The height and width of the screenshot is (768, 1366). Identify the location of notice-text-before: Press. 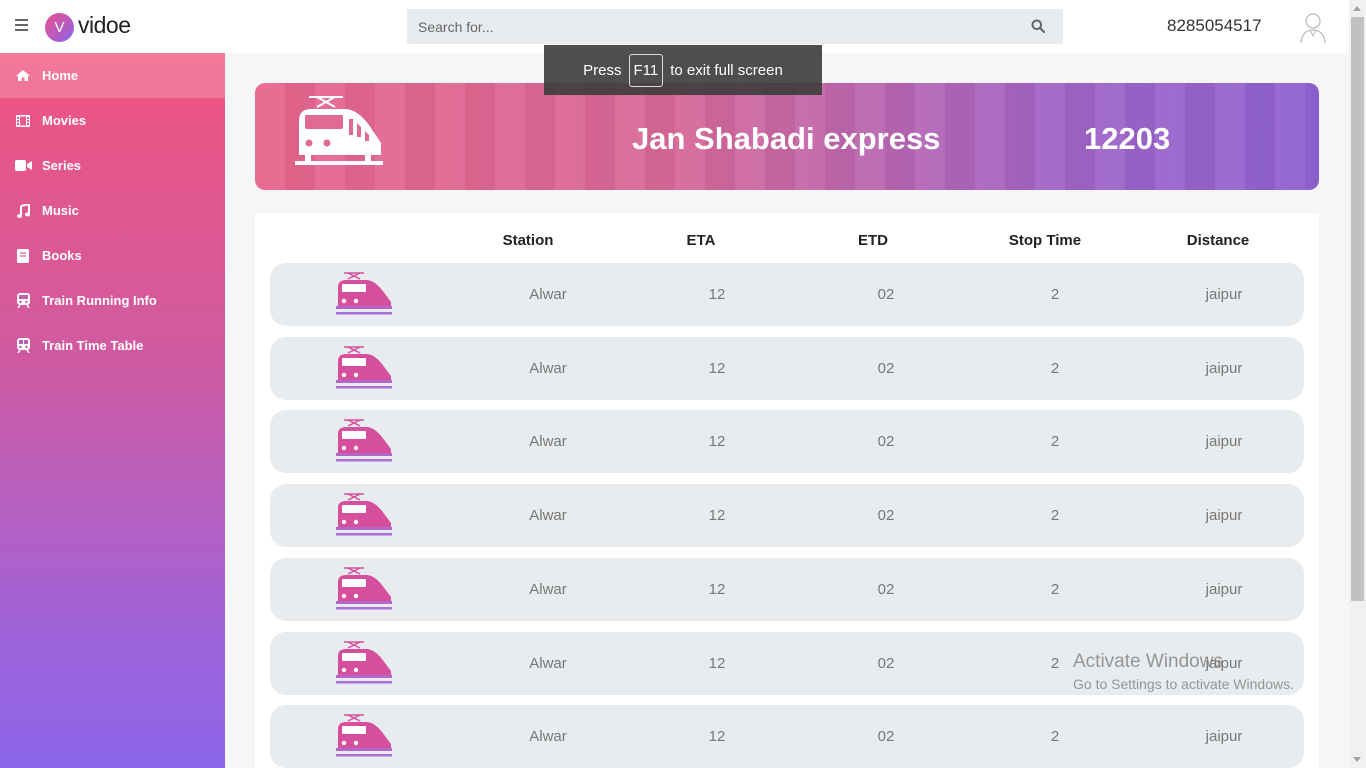
(602, 70).